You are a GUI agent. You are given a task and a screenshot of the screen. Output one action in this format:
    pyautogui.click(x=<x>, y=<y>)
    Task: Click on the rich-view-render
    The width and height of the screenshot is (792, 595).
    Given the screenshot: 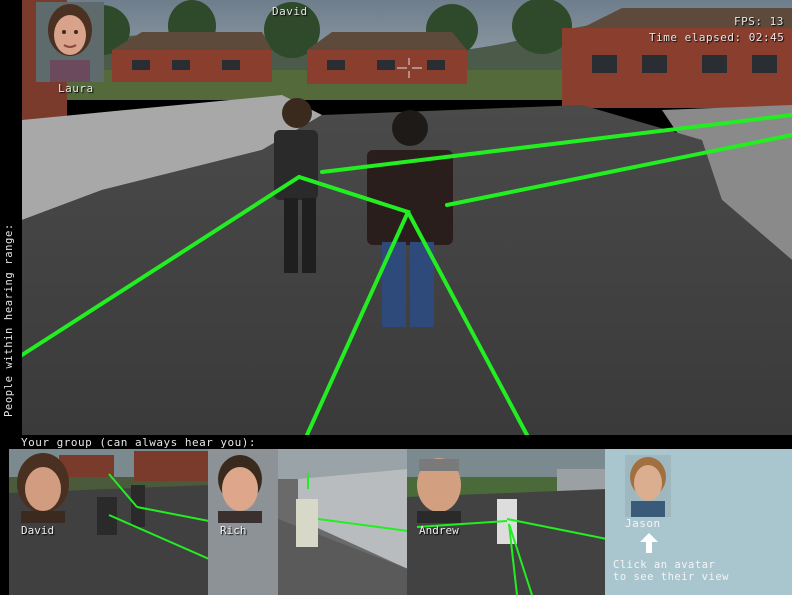 What is the action you would take?
    pyautogui.click(x=308, y=522)
    